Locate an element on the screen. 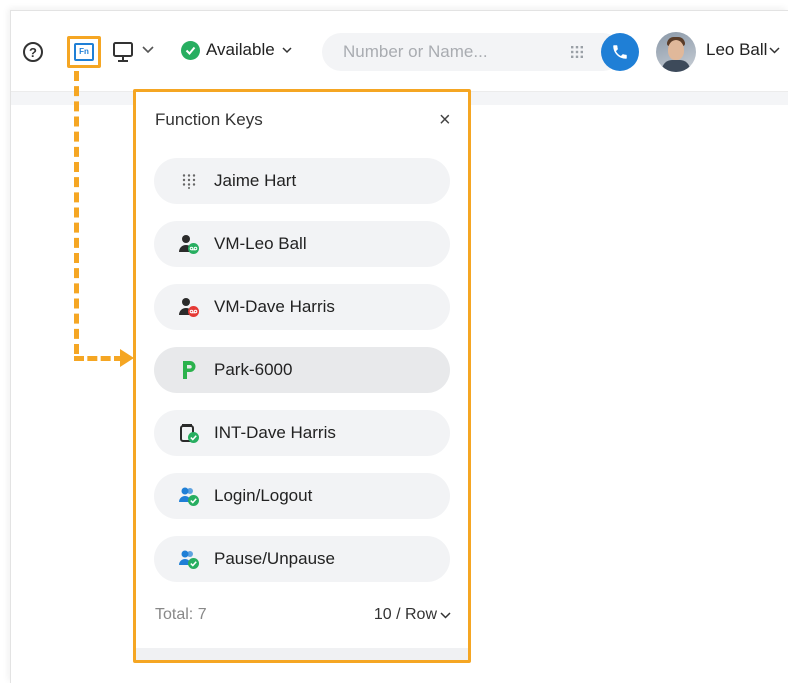  per-row-dropdown: 10 / Row is located at coordinates (412, 615).